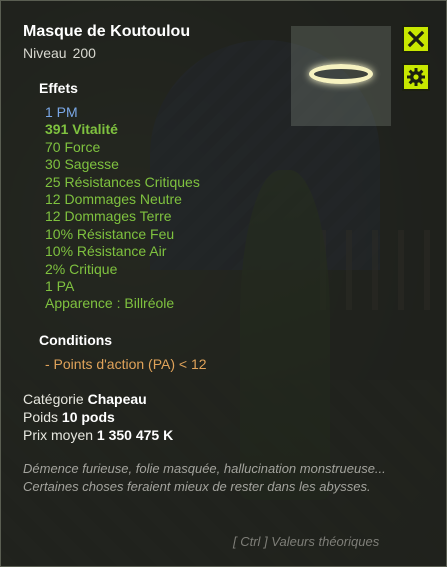 The image size is (447, 567). What do you see at coordinates (108, 216) in the screenshot?
I see `effect-line: 12 Dommages Terre` at bounding box center [108, 216].